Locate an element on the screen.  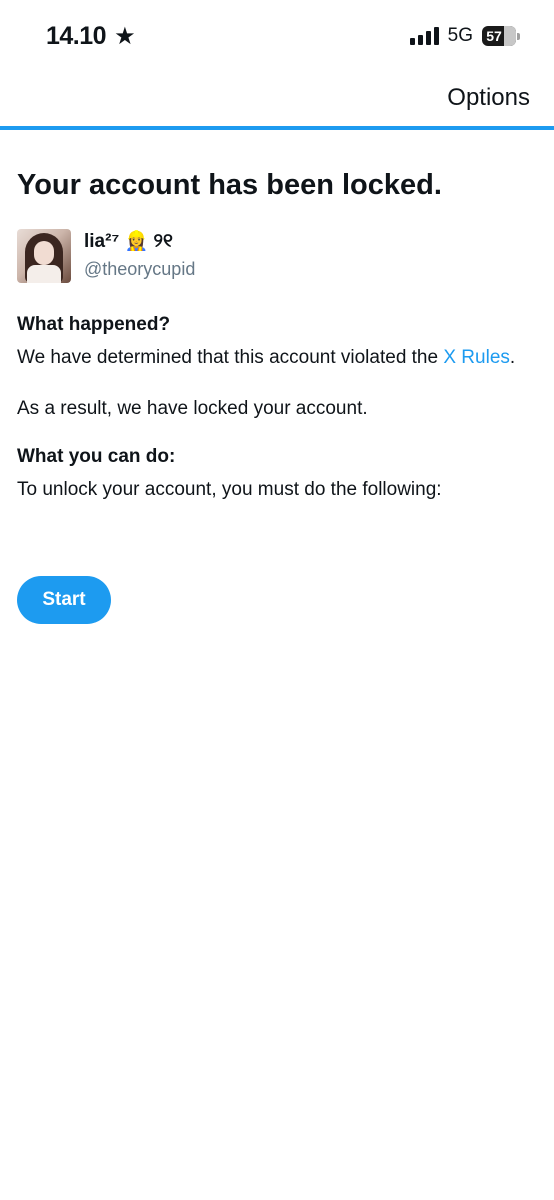
user-card: lia²⁷ 👷‍♀️ ୨୧ @theorycupid is located at coordinates (277, 256).